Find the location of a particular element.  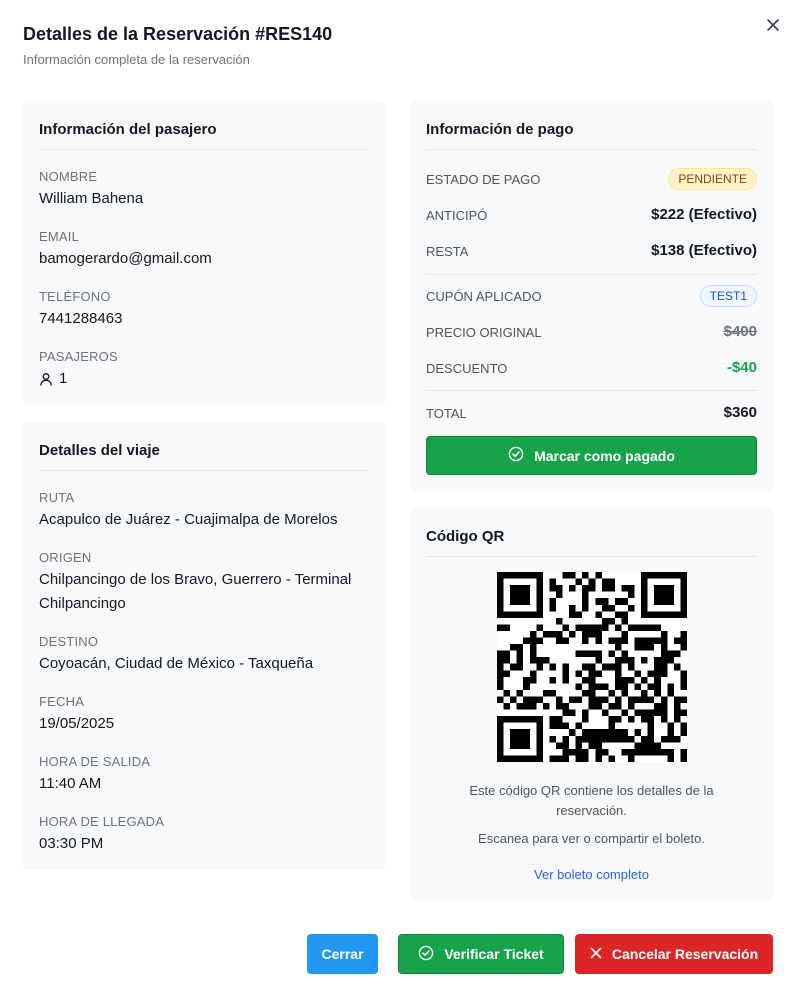

payment-card-title: Información de pago is located at coordinates (500, 129).